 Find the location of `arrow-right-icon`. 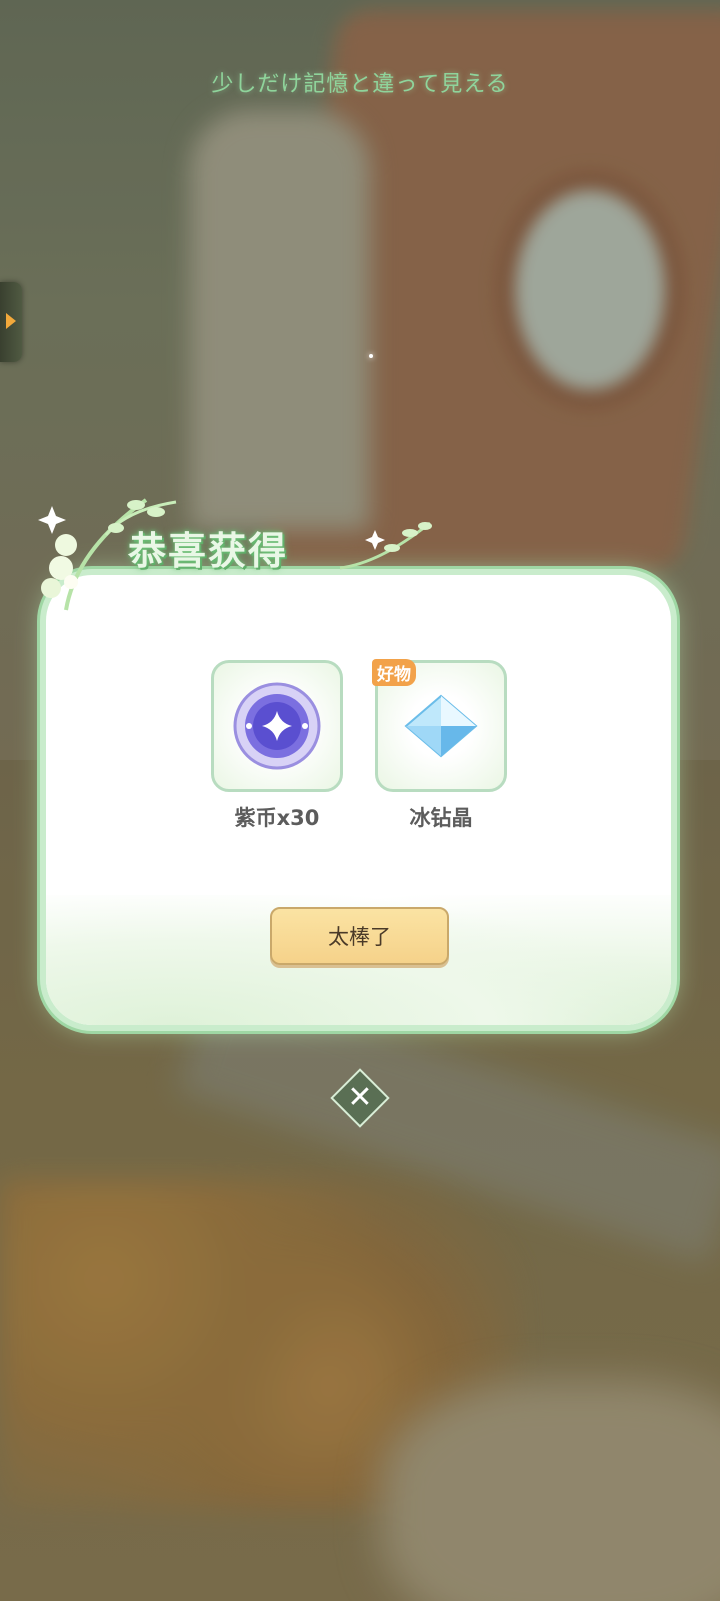

arrow-right-icon is located at coordinates (11, 321).